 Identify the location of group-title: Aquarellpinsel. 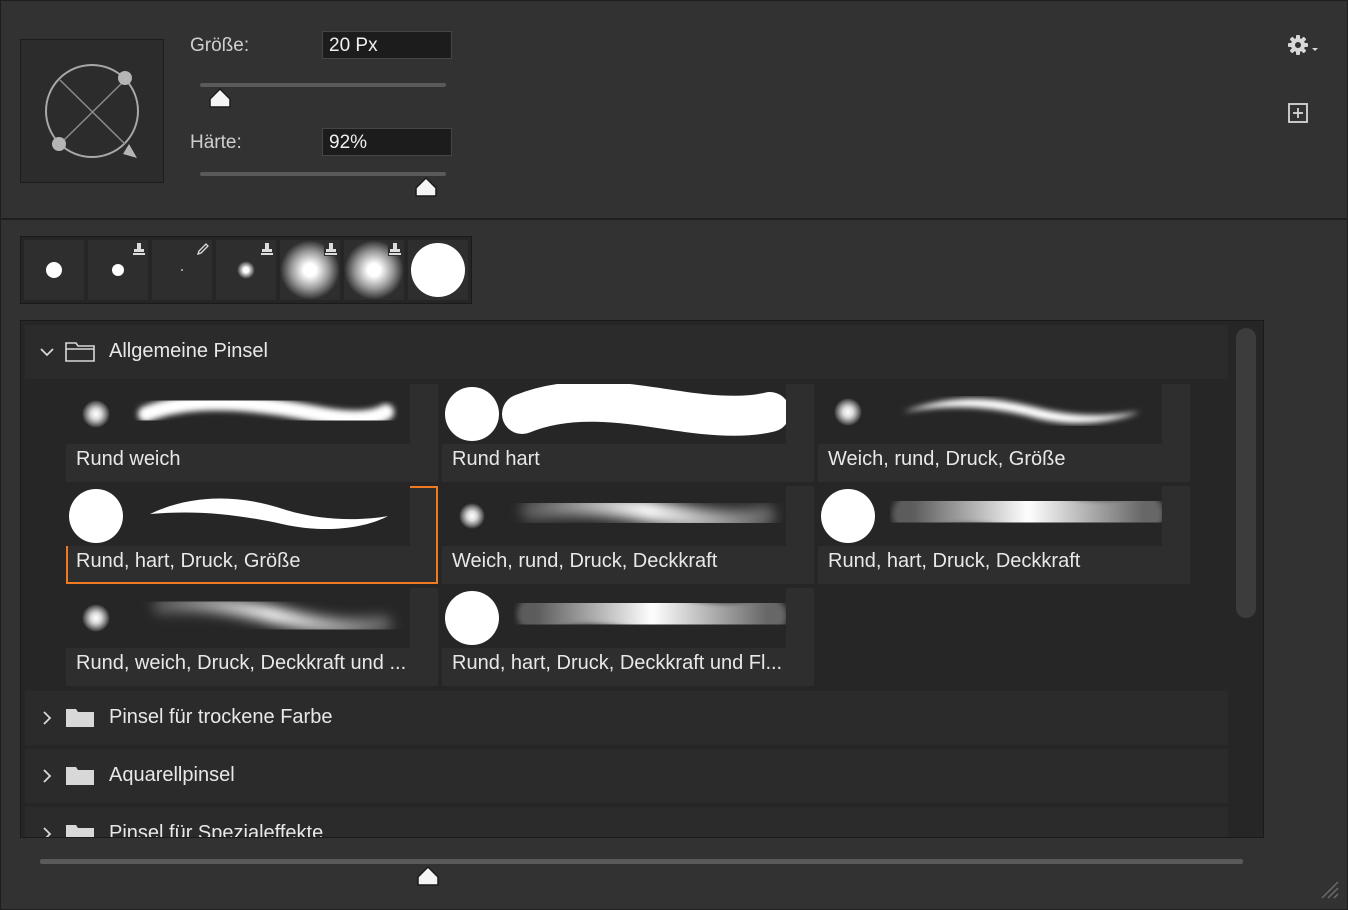
(172, 775).